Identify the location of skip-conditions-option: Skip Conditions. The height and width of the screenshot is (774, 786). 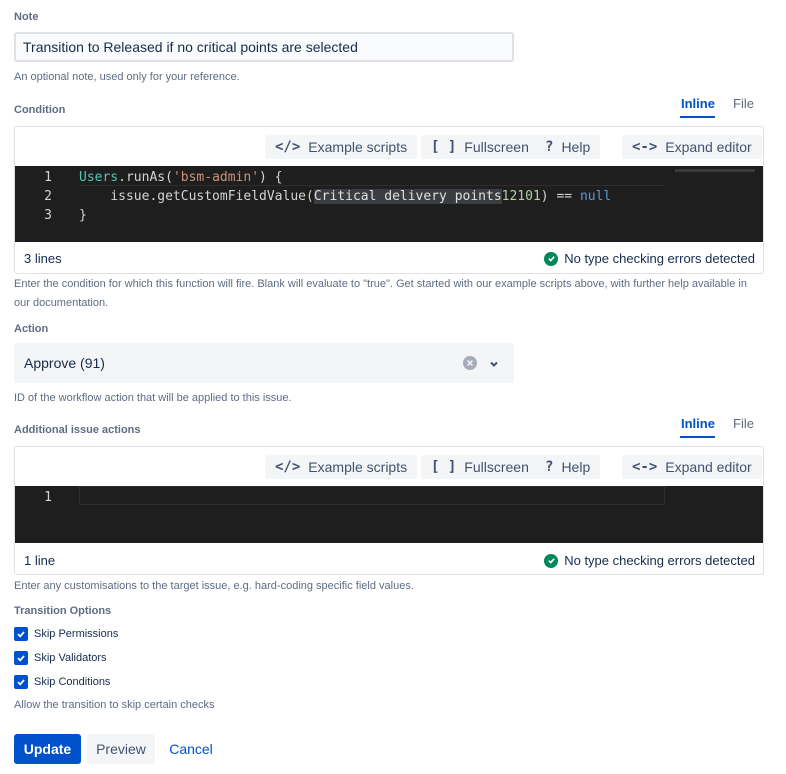
(62, 682).